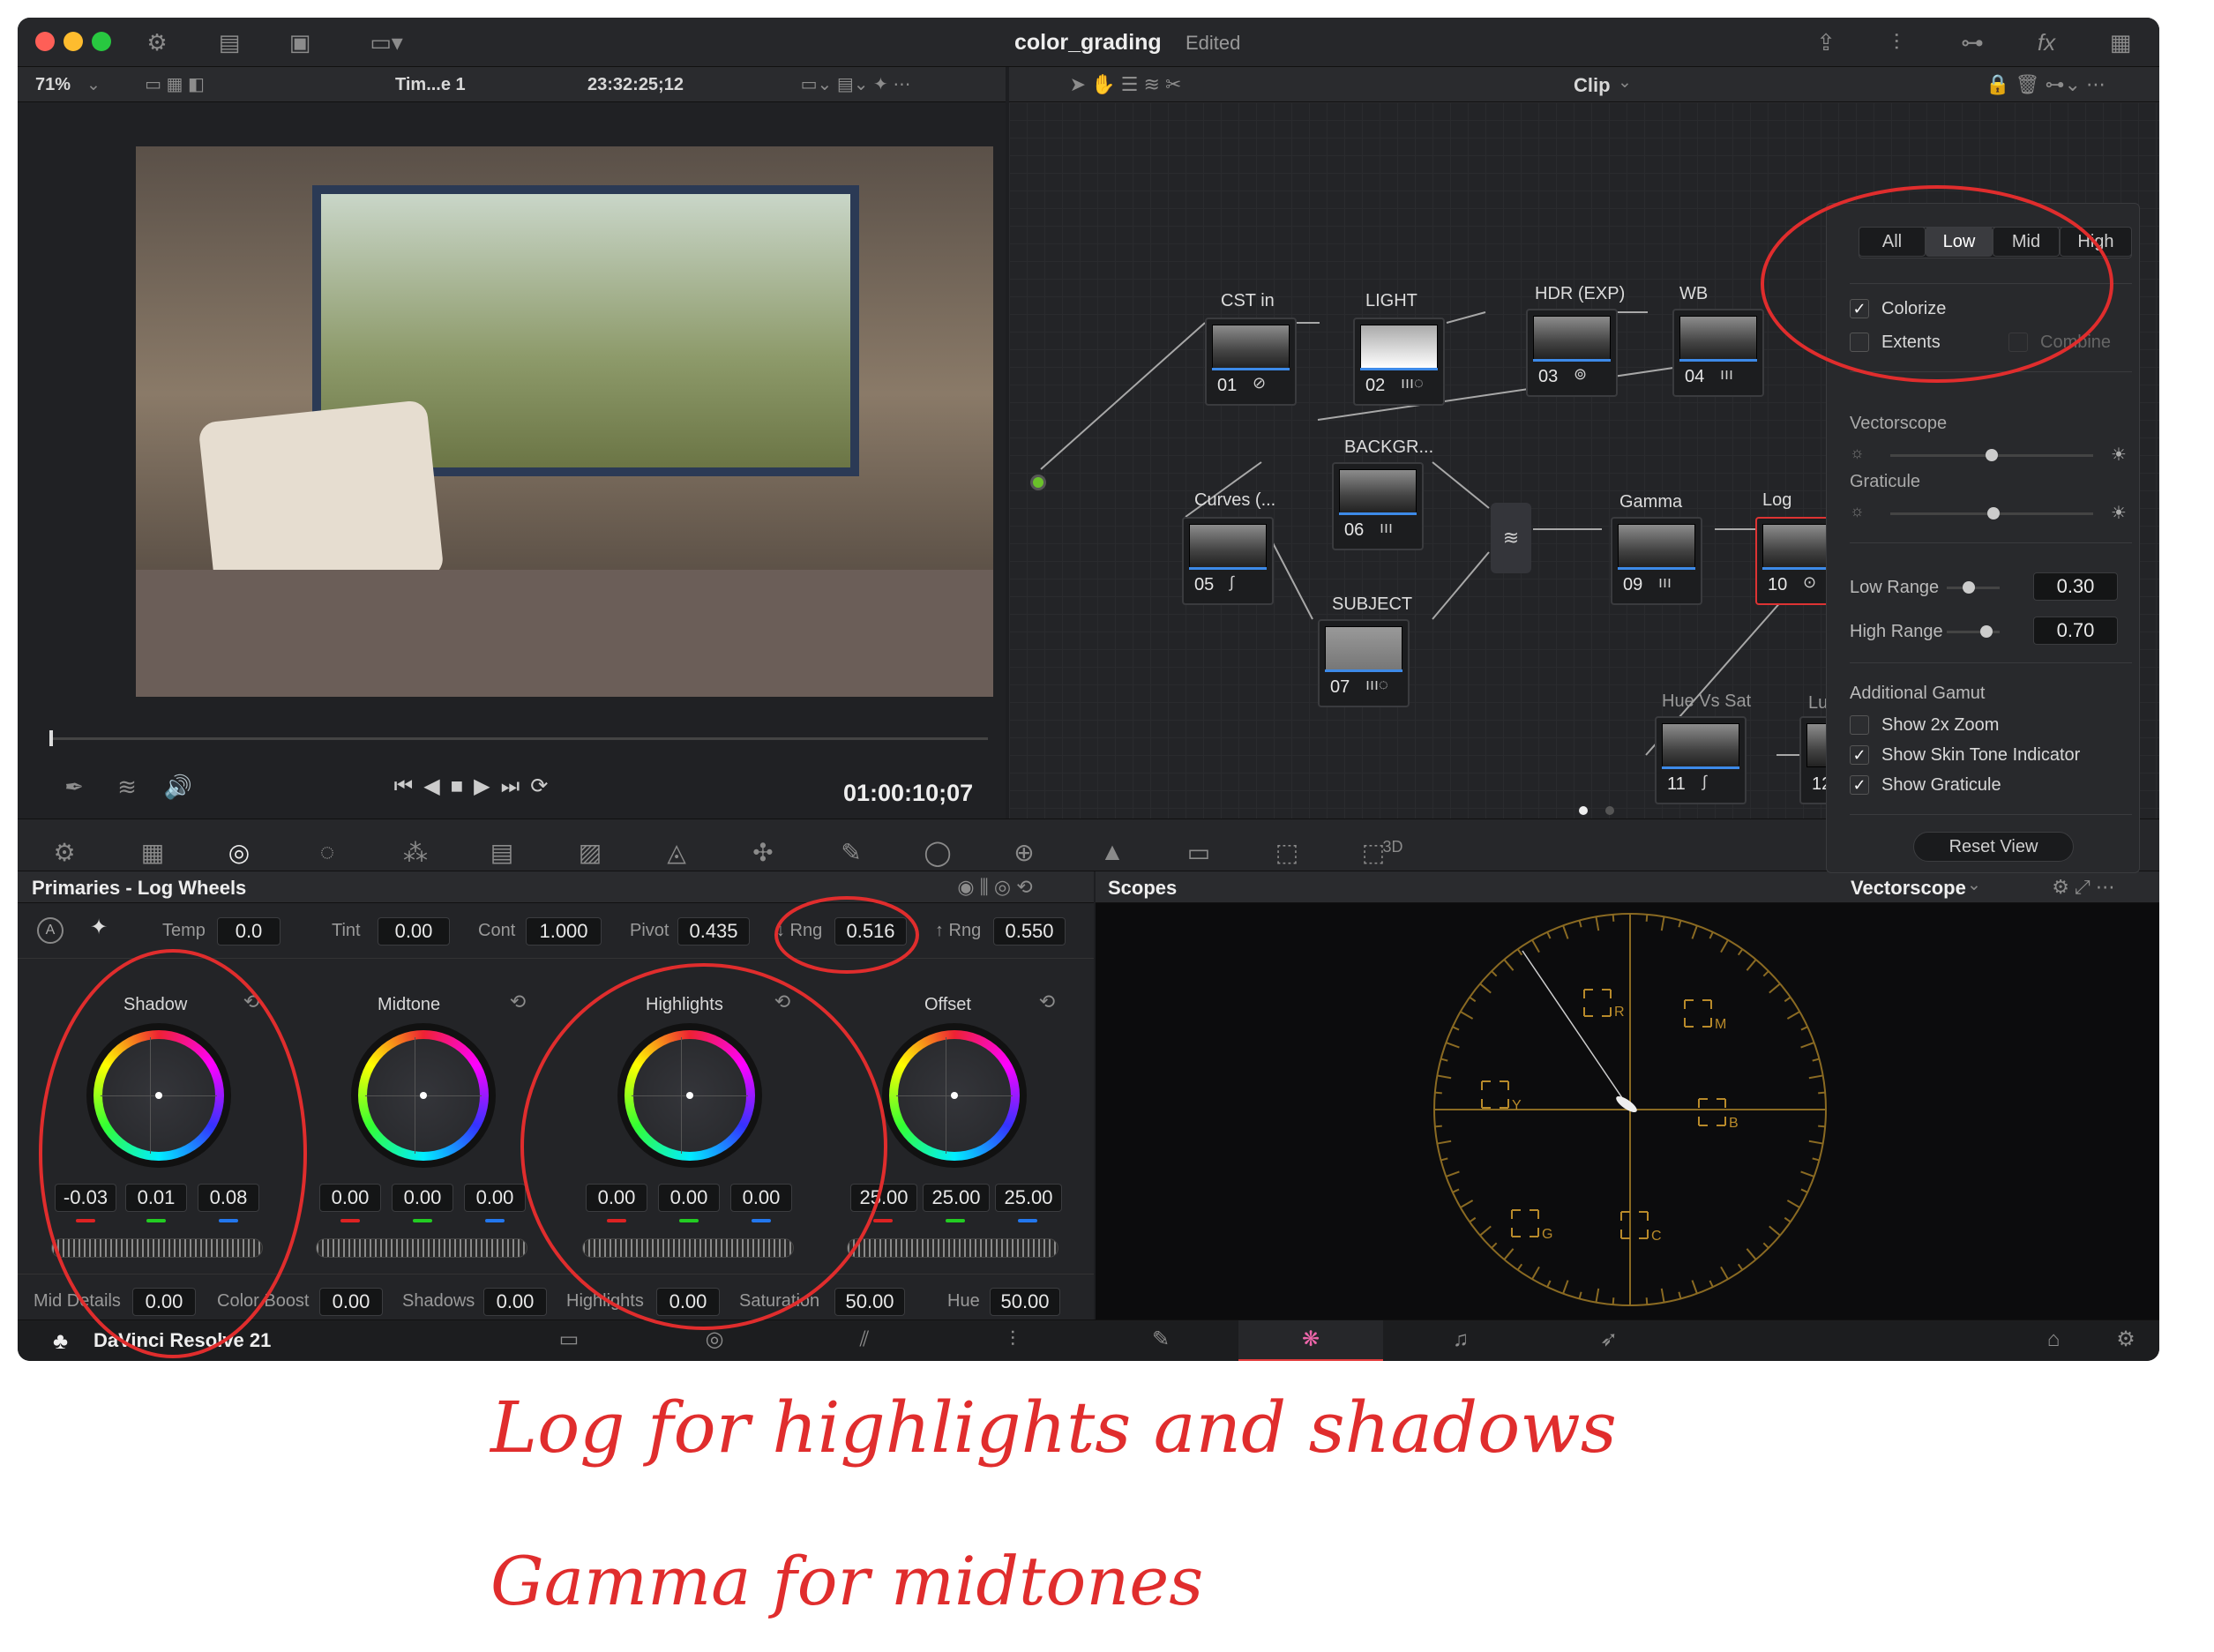 The width and height of the screenshot is (2214, 1652). Describe the element at coordinates (173, 1153) in the screenshot. I see `annotation-circle-shadow` at that location.